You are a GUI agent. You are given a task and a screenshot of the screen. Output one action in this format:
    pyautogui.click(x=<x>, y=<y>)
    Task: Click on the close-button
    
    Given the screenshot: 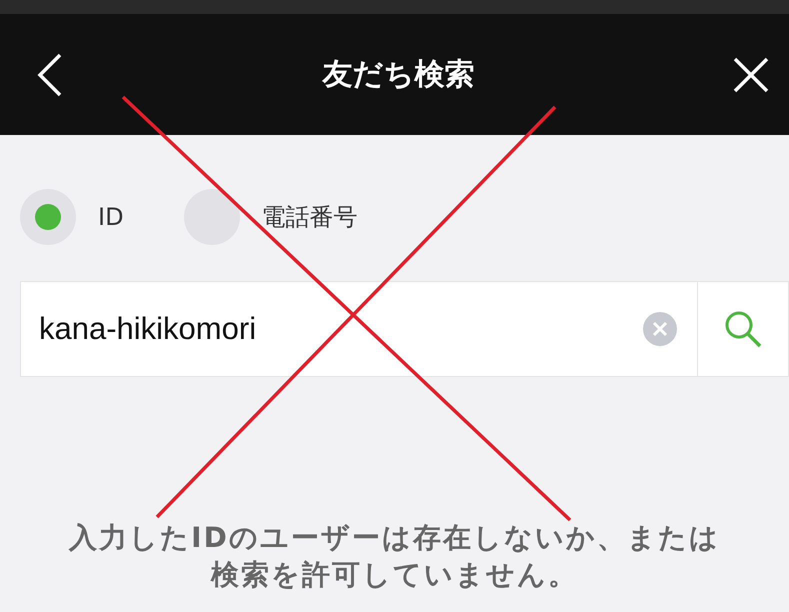 What is the action you would take?
    pyautogui.click(x=751, y=74)
    